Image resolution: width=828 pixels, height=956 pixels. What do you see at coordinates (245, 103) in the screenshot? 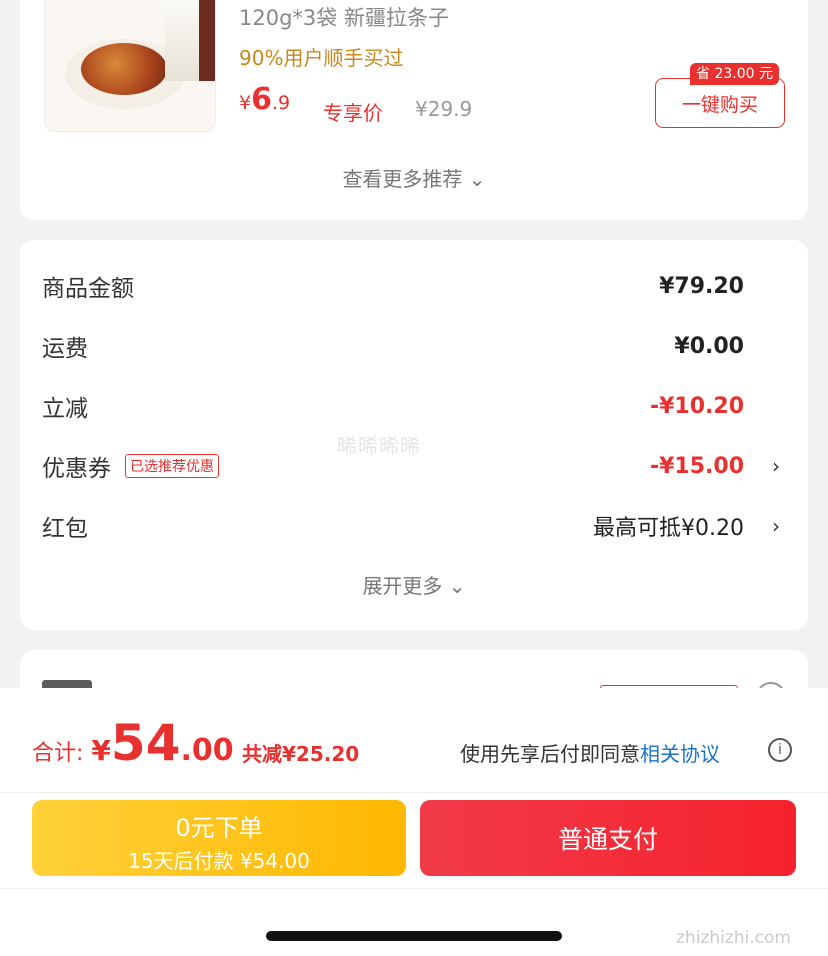
I see `price-currency: ¥` at bounding box center [245, 103].